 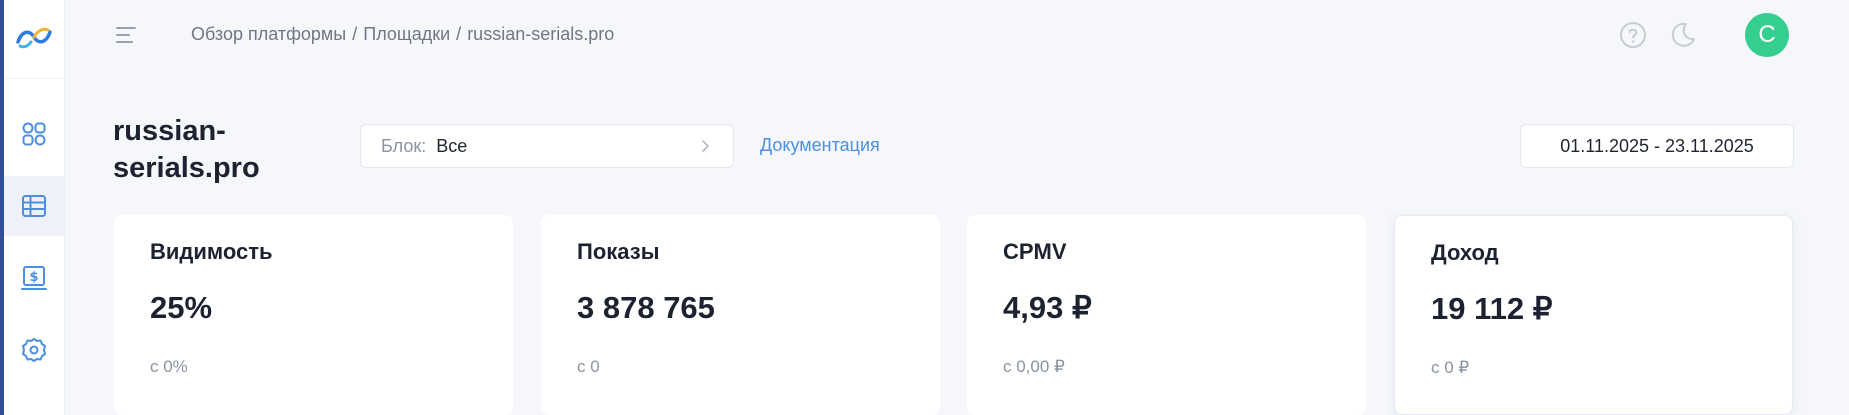 What do you see at coordinates (181, 307) in the screenshot?
I see `stat-card-value: 25%` at bounding box center [181, 307].